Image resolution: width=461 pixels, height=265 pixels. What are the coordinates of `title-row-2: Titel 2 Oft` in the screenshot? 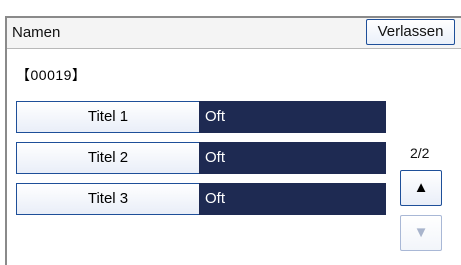 It's located at (202, 158).